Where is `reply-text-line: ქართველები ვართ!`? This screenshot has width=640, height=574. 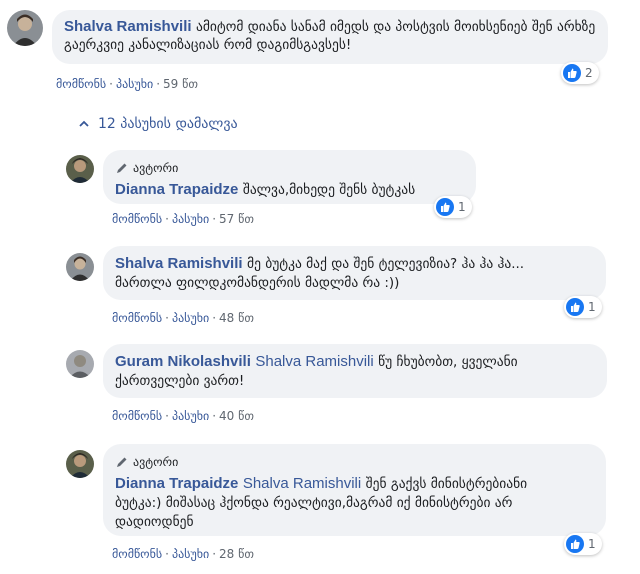
reply-text-line: ქართველები ვართ! is located at coordinates (180, 381).